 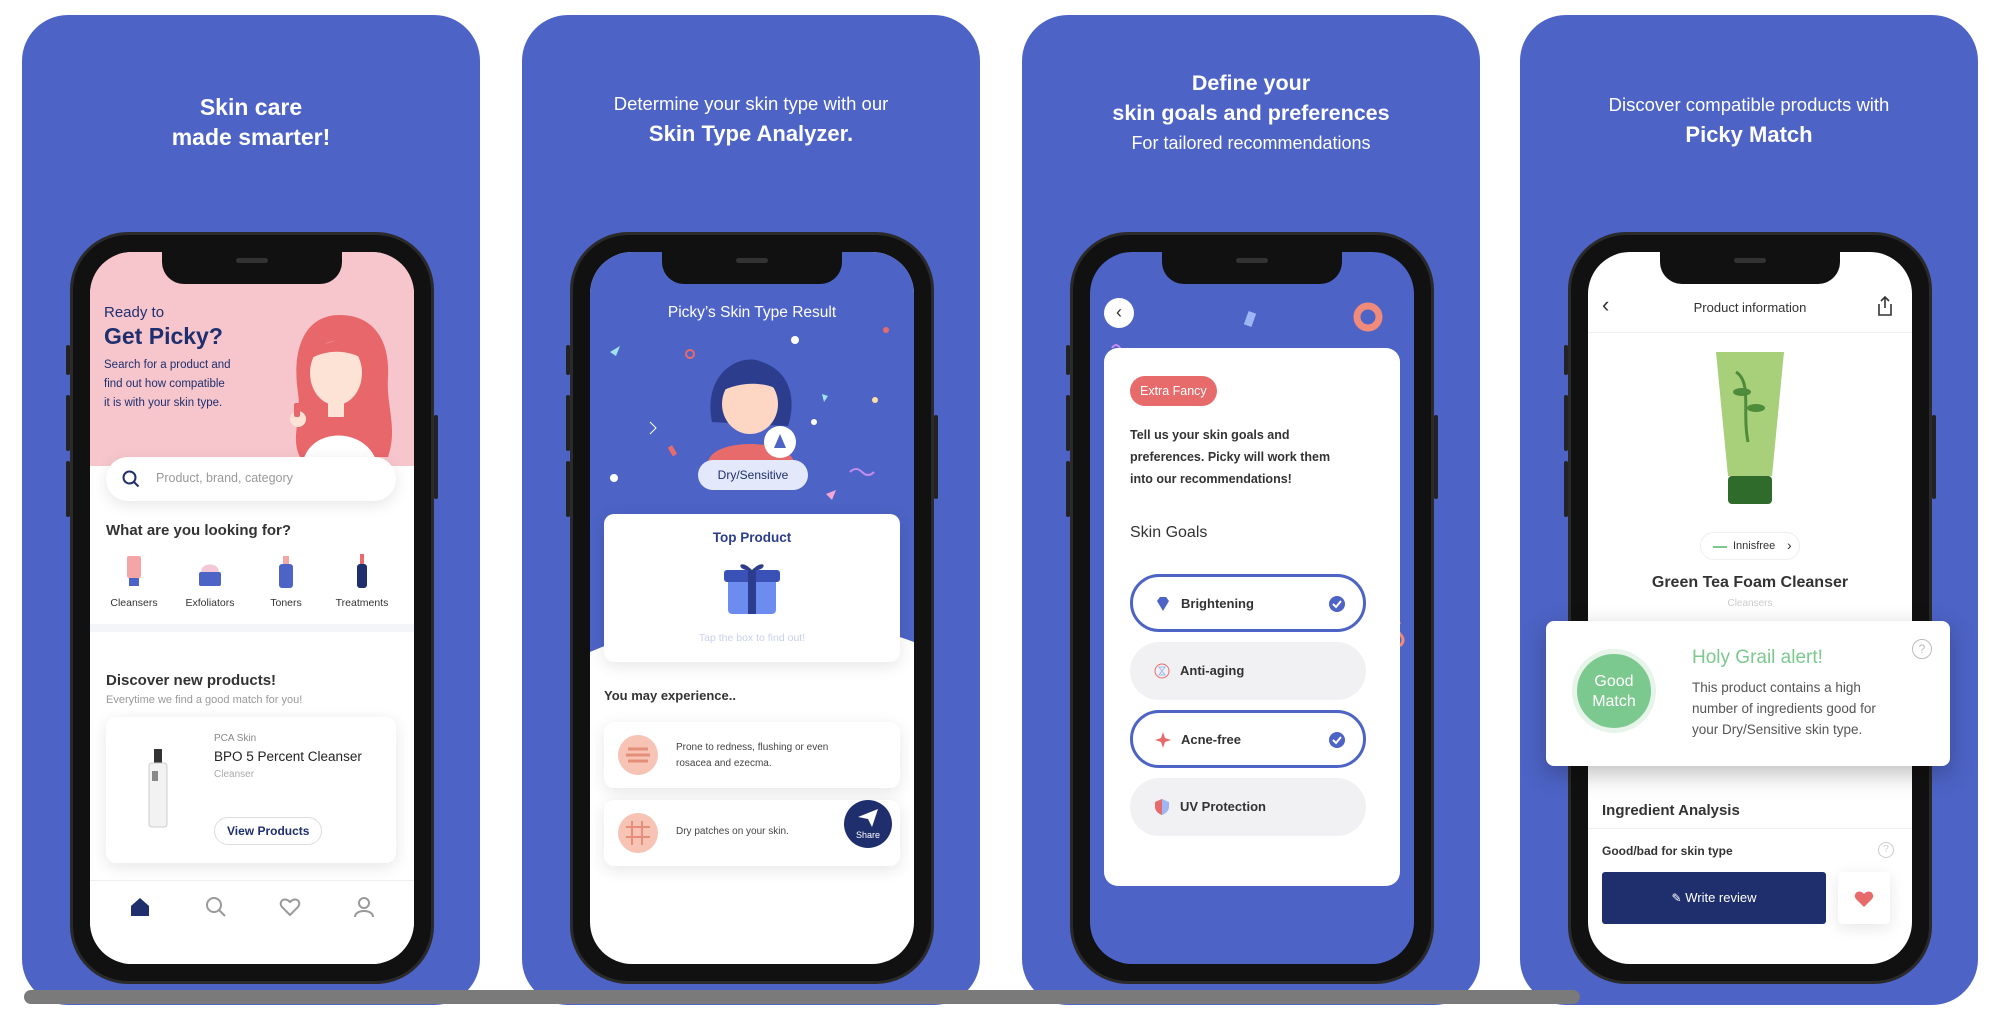 I want to click on cleanser-tube-icon, so click(x=134, y=571).